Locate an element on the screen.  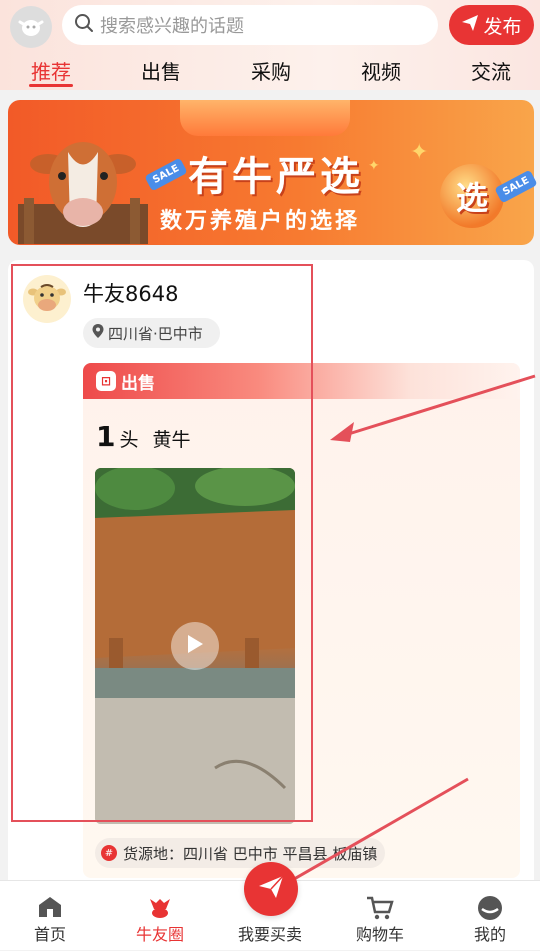
send-icon is located at coordinates (470, 25).